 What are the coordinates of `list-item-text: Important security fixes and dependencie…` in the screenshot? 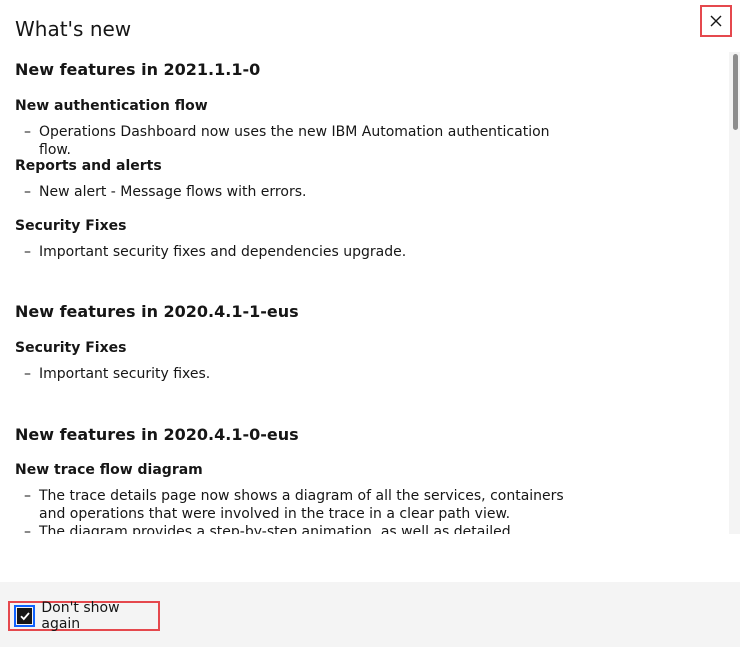 It's located at (223, 252).